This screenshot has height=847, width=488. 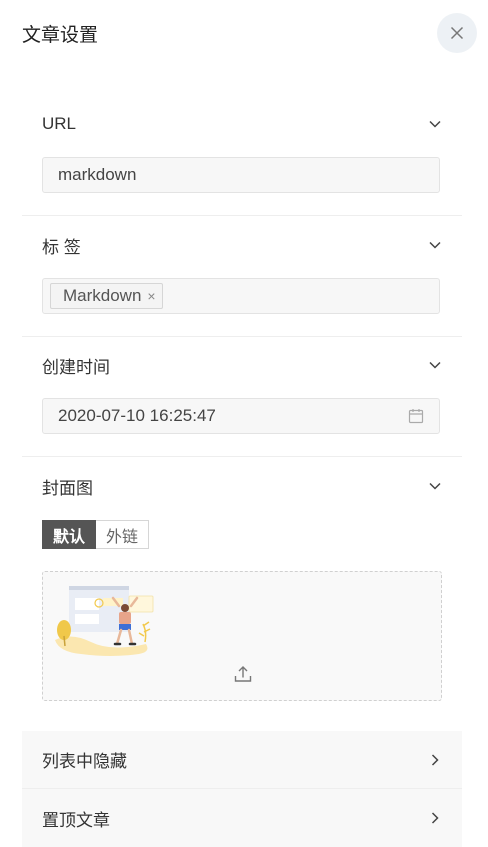 I want to click on date-value: 2020-07-10 16:25:47, so click(x=137, y=415).